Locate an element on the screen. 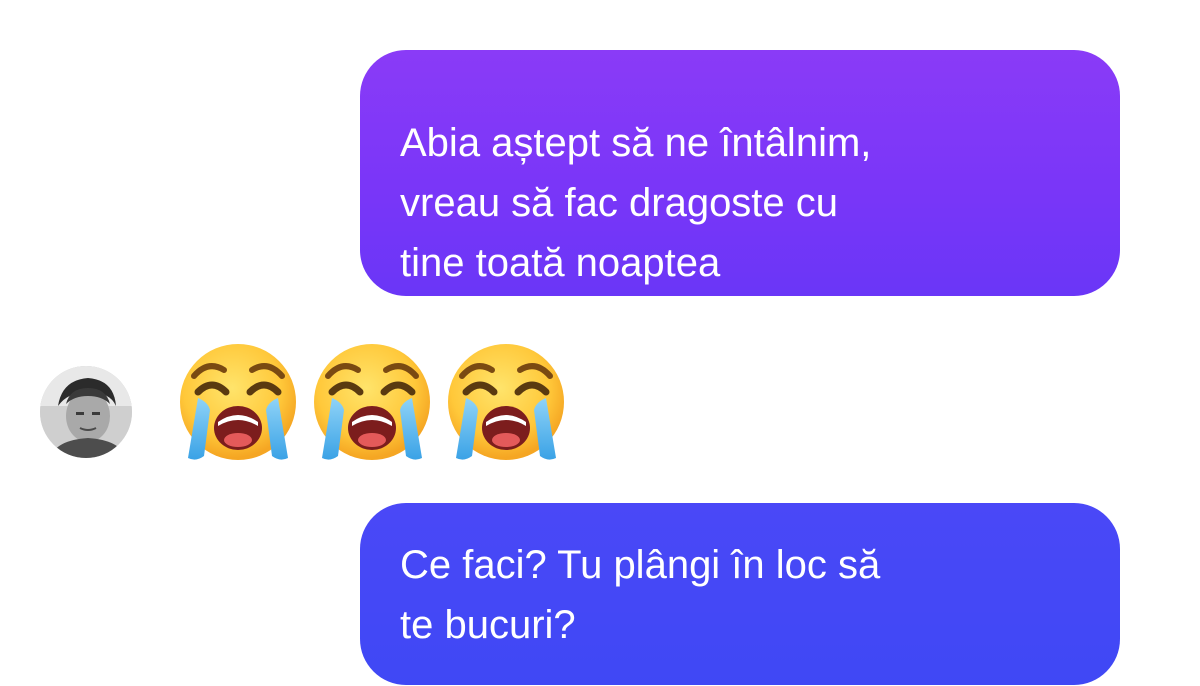 This screenshot has width=1200, height=686. contact-avatar is located at coordinates (86, 412).